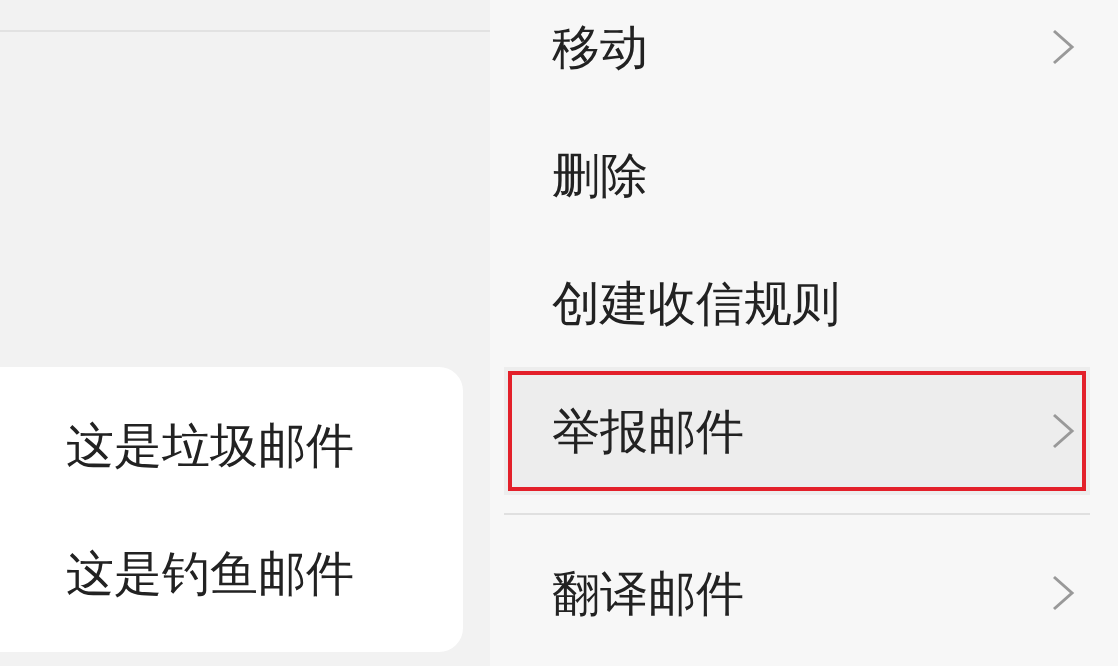 This screenshot has width=1118, height=666. Describe the element at coordinates (210, 445) in the screenshot. I see `menu-item: 这是垃圾邮件` at that location.